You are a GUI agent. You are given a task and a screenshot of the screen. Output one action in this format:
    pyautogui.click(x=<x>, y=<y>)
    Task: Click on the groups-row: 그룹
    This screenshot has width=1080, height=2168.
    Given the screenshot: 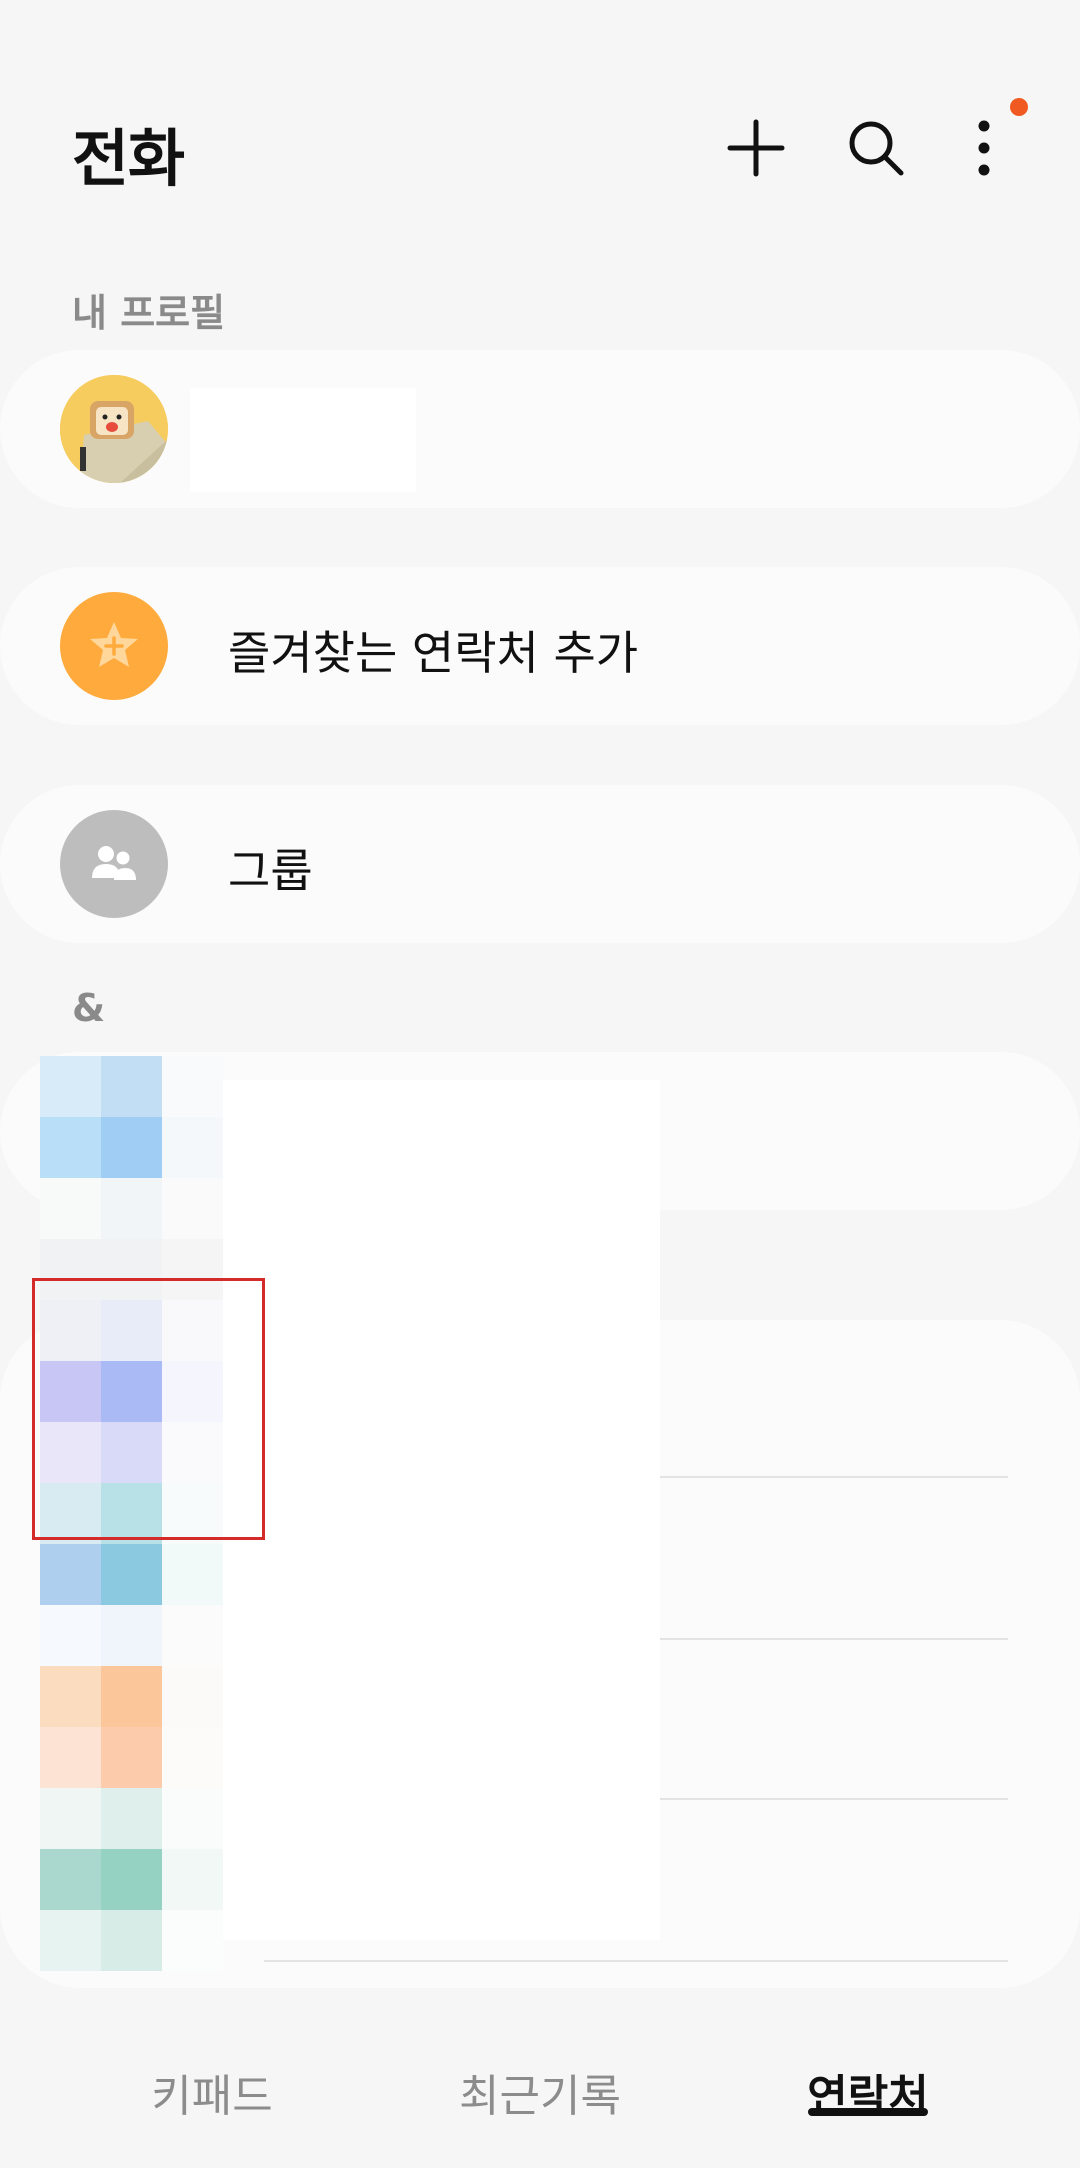 What is the action you would take?
    pyautogui.click(x=540, y=864)
    